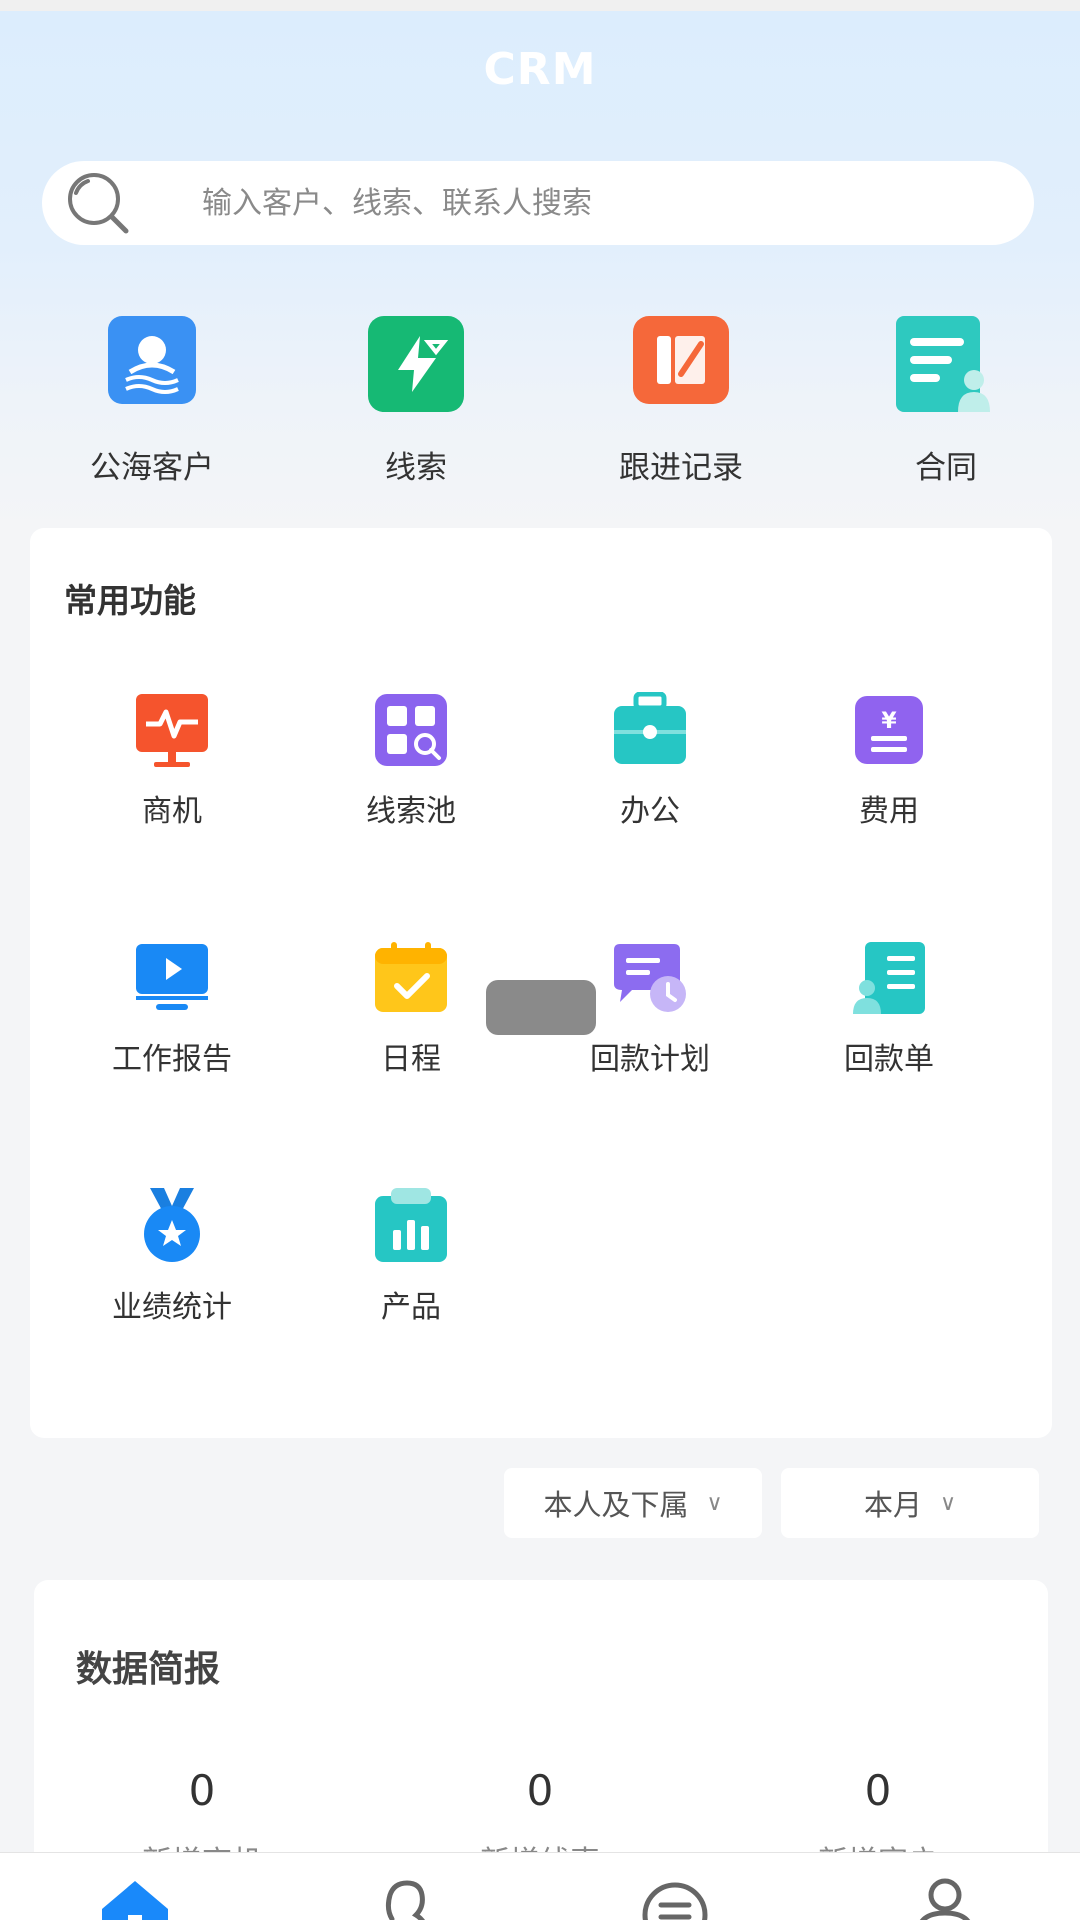 The image size is (1080, 1920). I want to click on follow-record-icon, so click(681, 364).